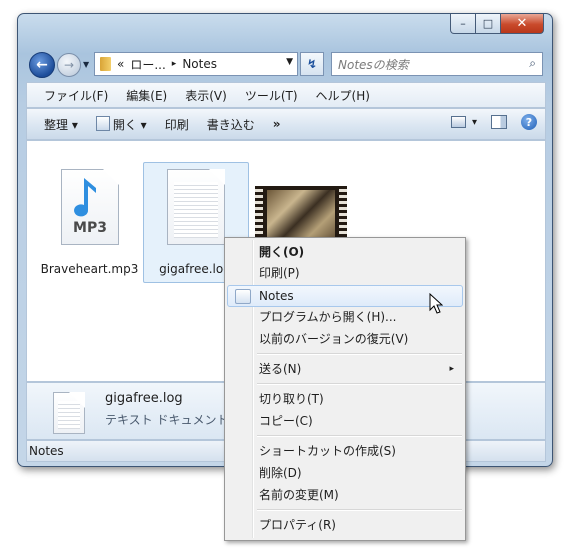  Describe the element at coordinates (196, 207) in the screenshot. I see `text-document-icon` at that location.